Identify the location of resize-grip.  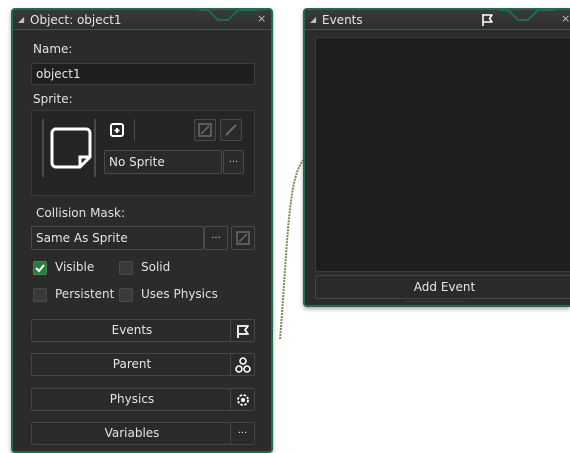
(435, 302).